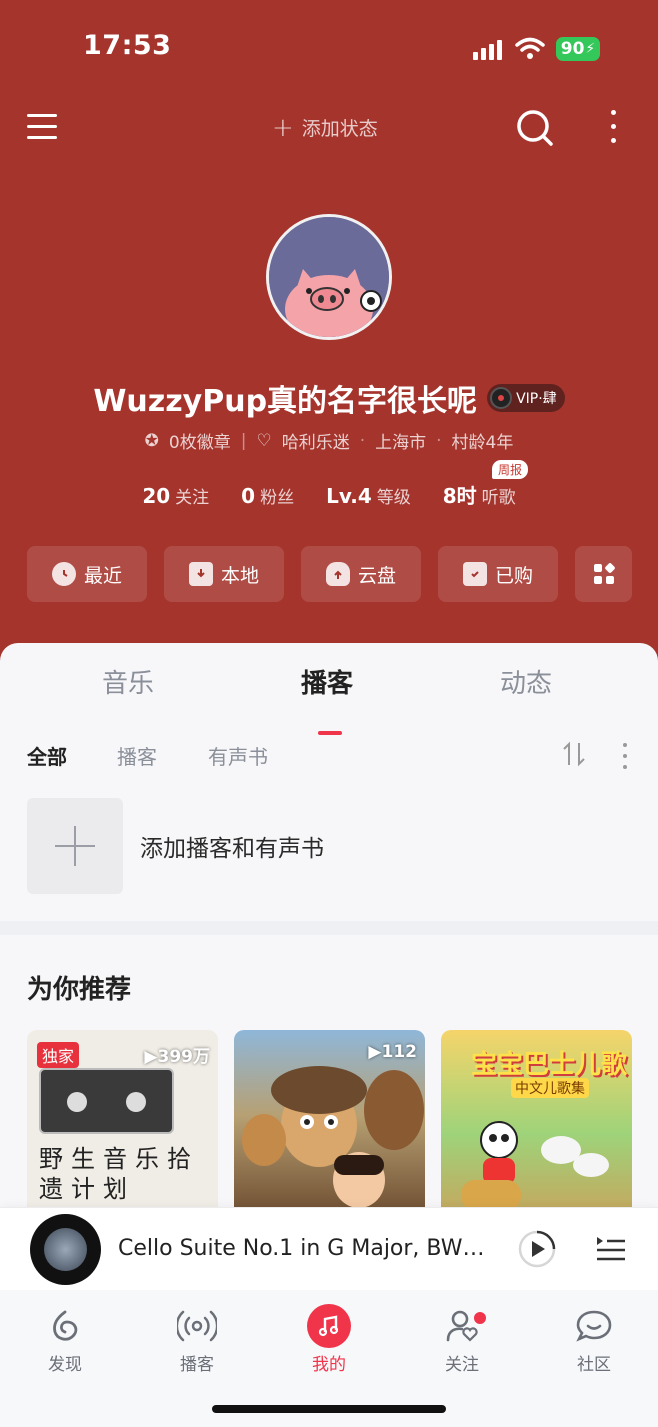 Image resolution: width=658 pixels, height=1427 pixels. I want to click on subtab-all: 全部, so click(47, 755).